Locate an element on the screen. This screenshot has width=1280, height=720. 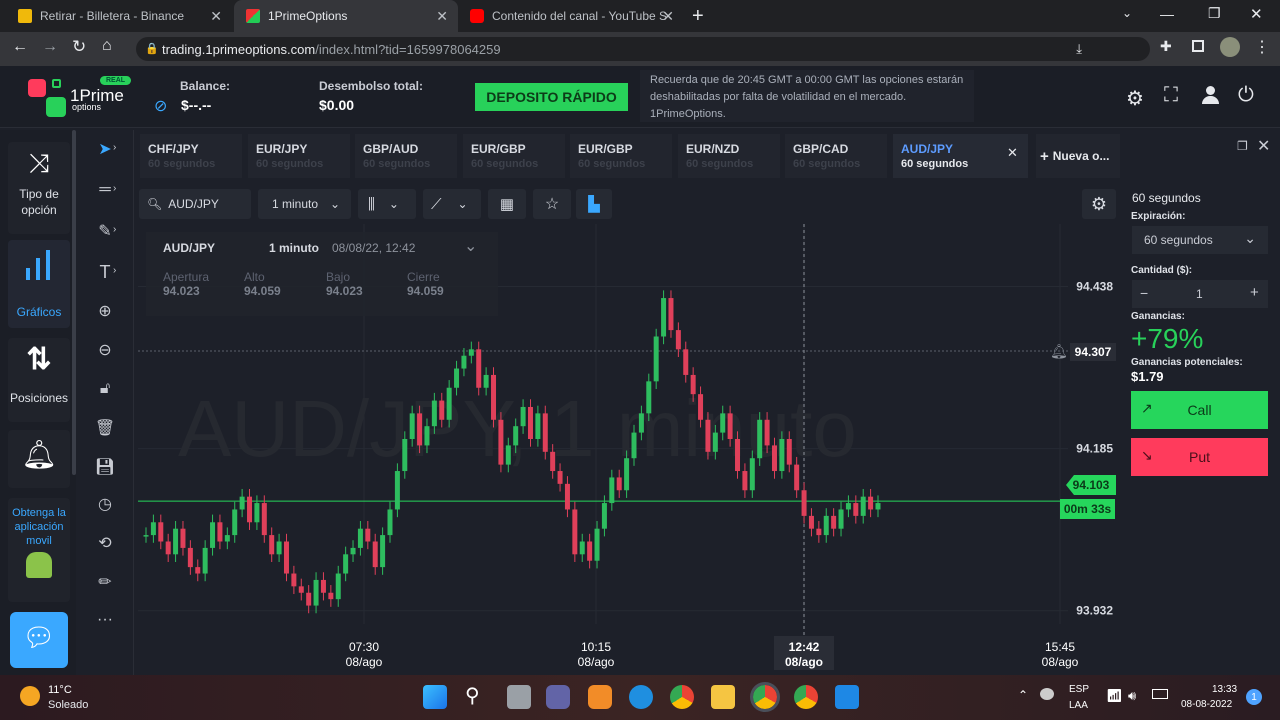
settings-gear-icon: ⚙ is located at coordinates (1135, 98).